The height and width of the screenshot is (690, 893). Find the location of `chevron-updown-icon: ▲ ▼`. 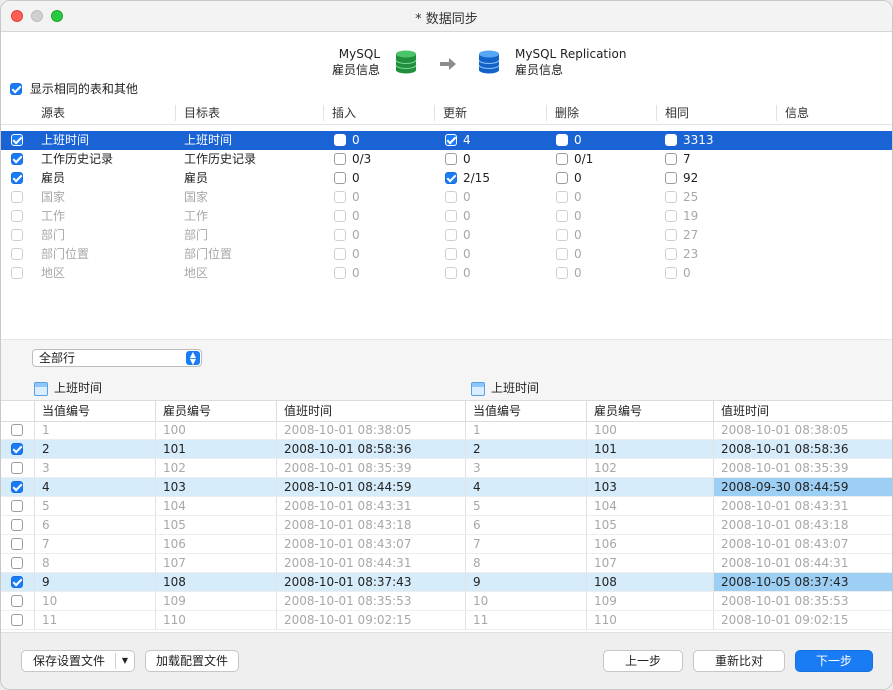

chevron-updown-icon: ▲ ▼ is located at coordinates (193, 358).